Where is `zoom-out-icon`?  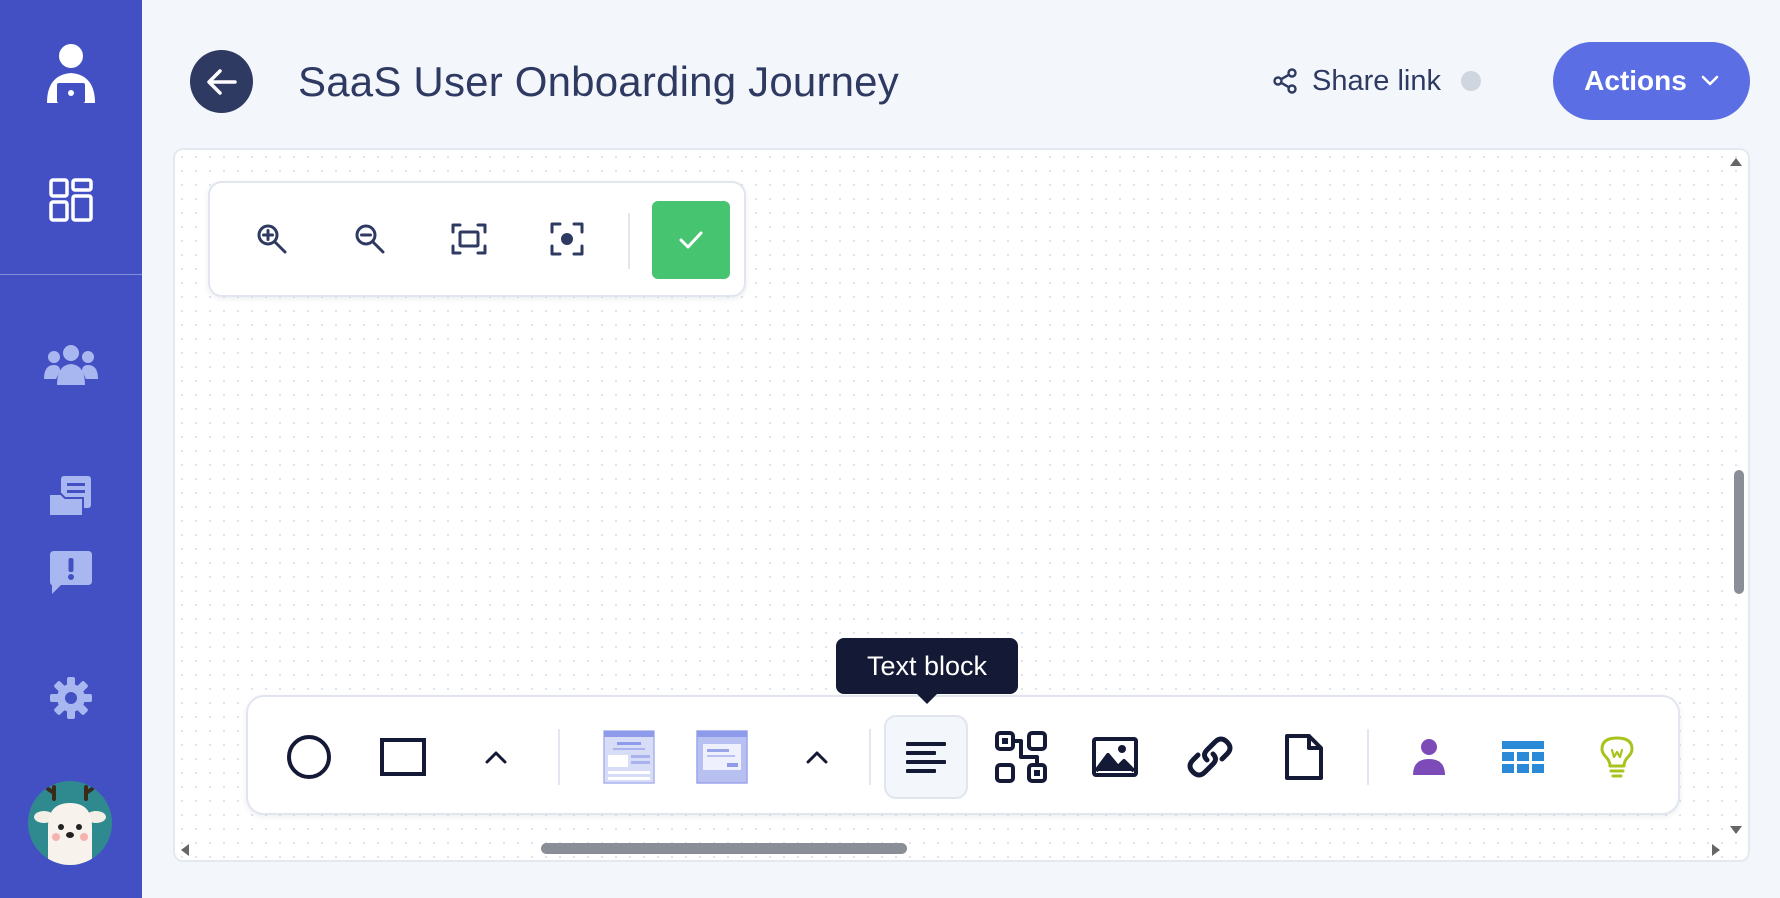
zoom-out-icon is located at coordinates (370, 239).